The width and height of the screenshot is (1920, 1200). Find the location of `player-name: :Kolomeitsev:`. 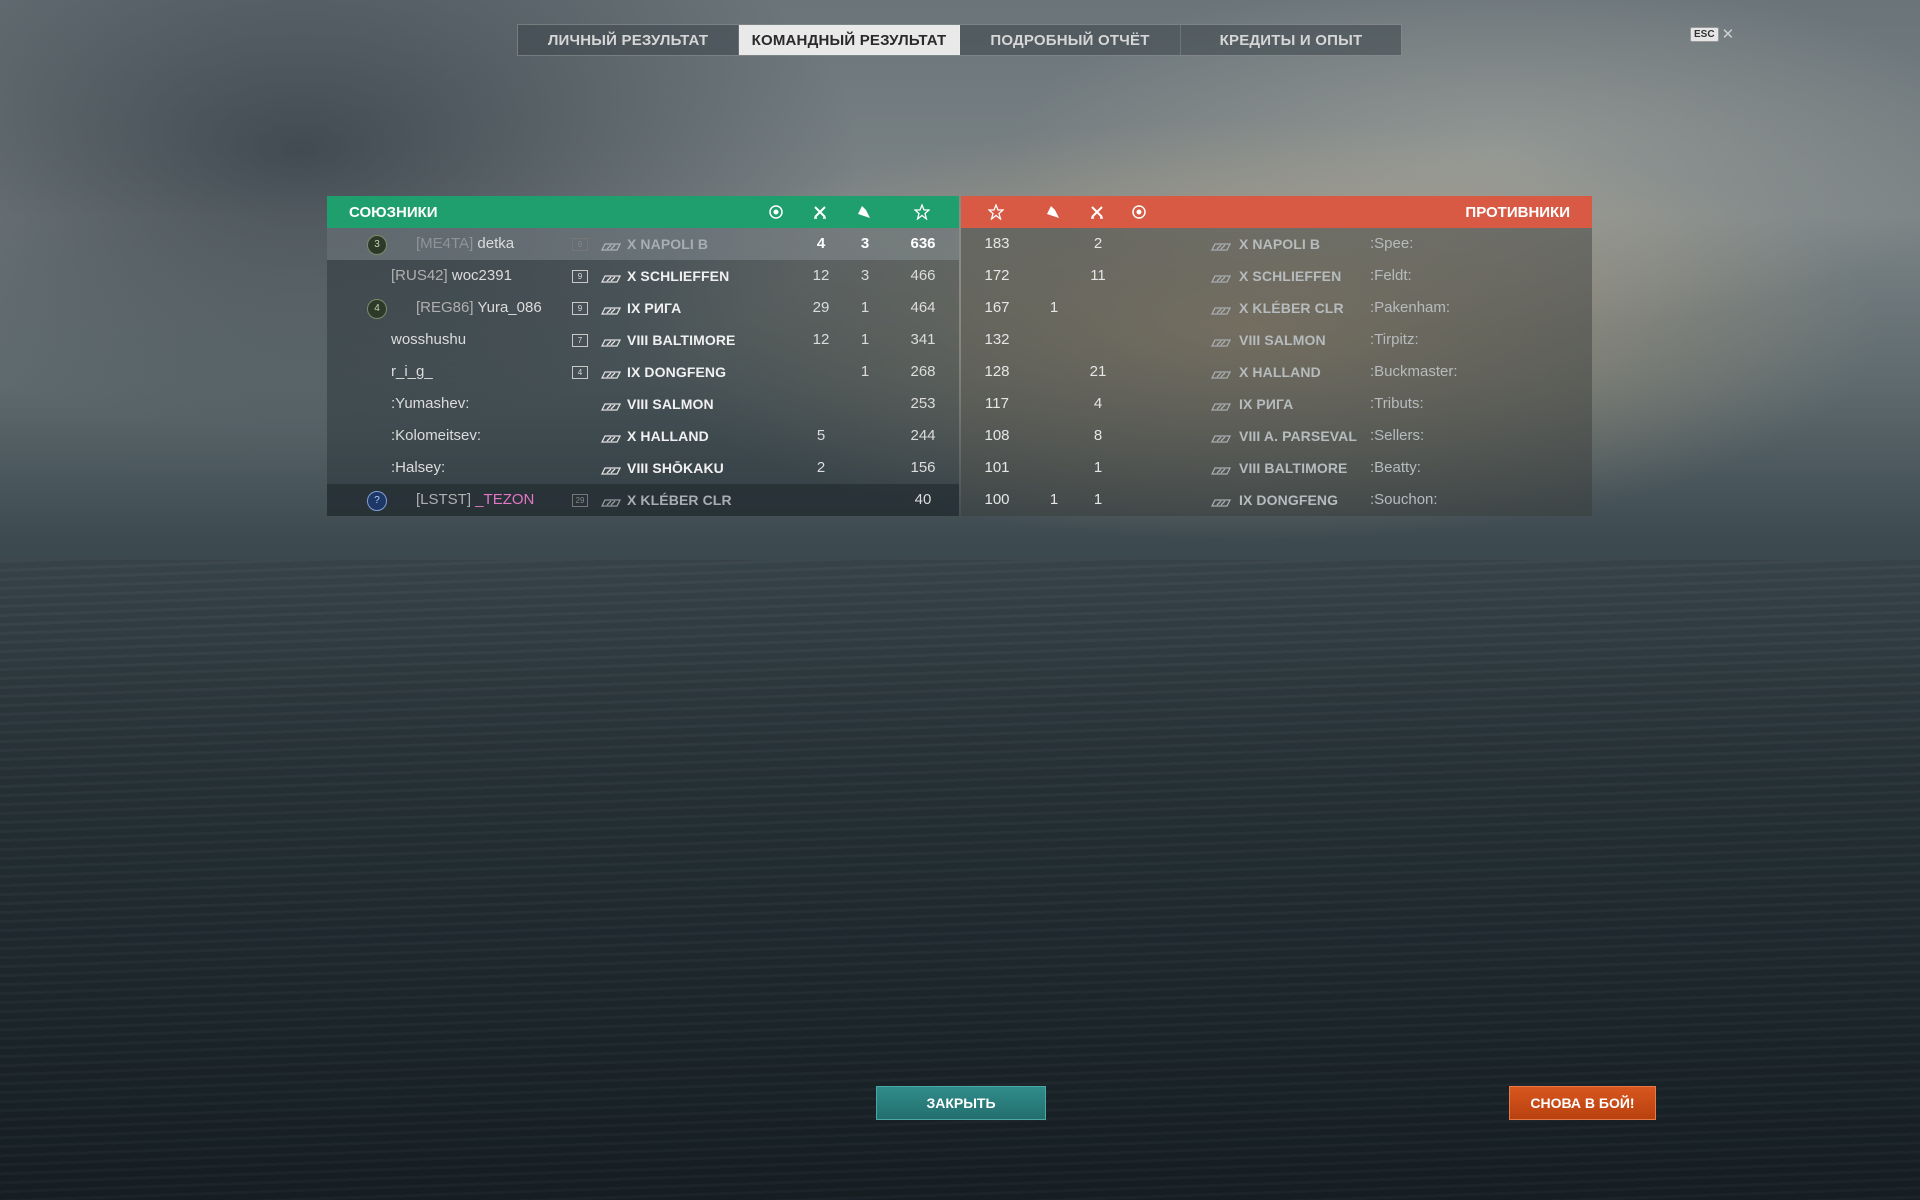

player-name: :Kolomeitsev: is located at coordinates (436, 435).